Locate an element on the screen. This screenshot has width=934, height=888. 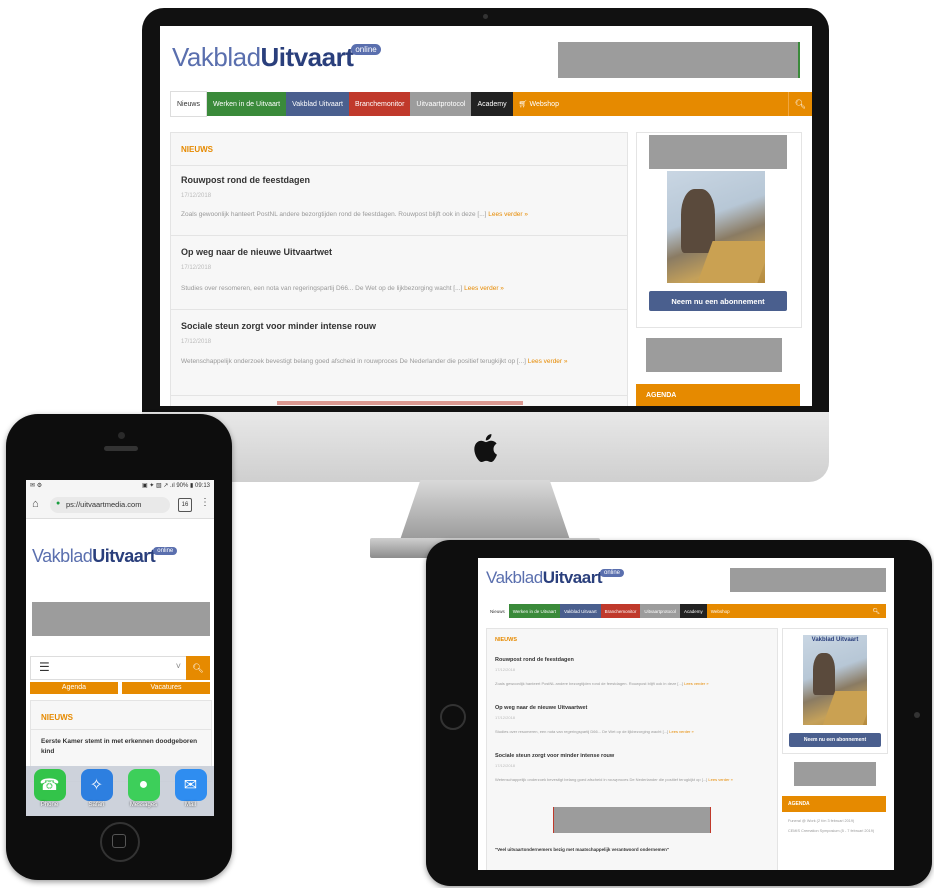
hamburger-icon: ☰ is located at coordinates (44, 667).